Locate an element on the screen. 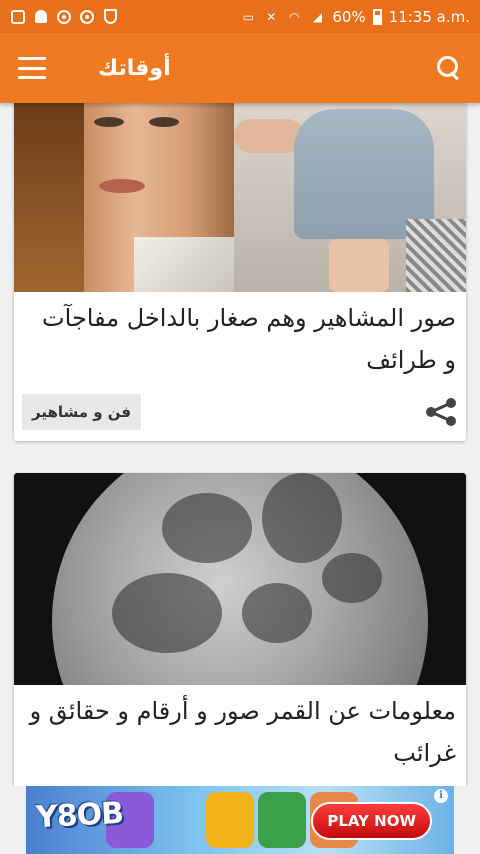  battery-icon is located at coordinates (377, 16).